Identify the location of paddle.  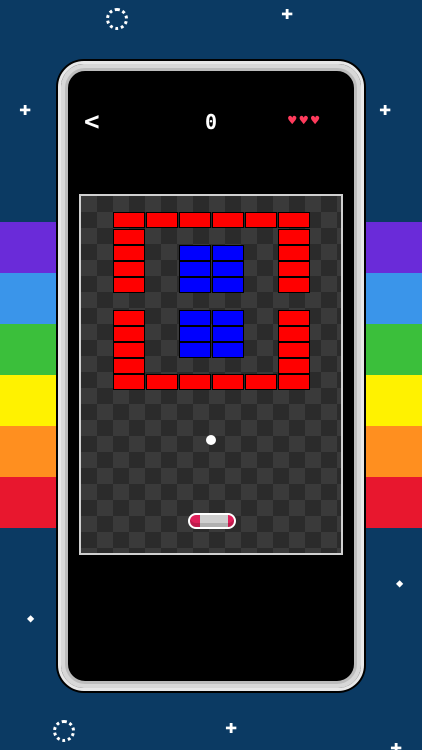
(212, 521).